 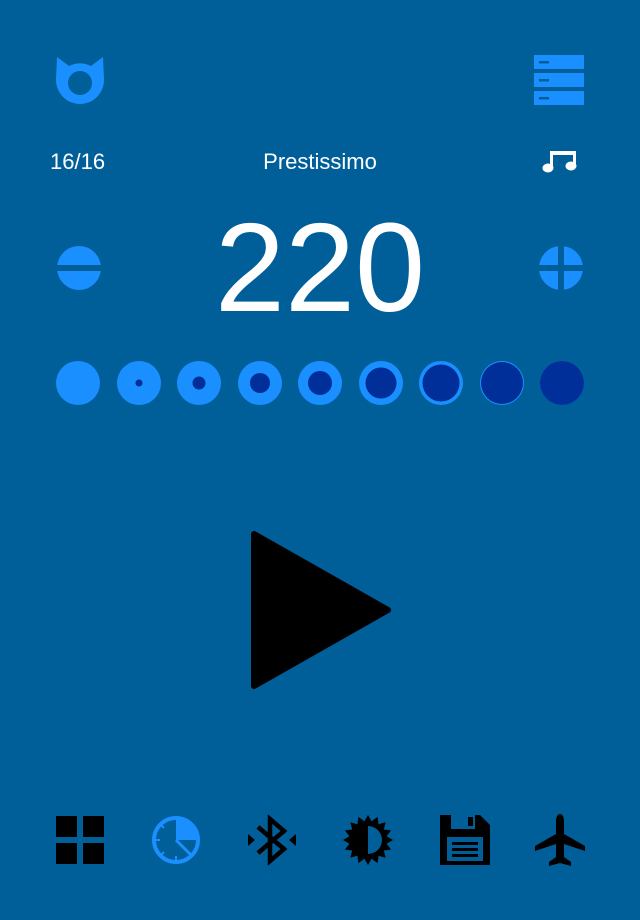 I want to click on save-icon, so click(x=465, y=840).